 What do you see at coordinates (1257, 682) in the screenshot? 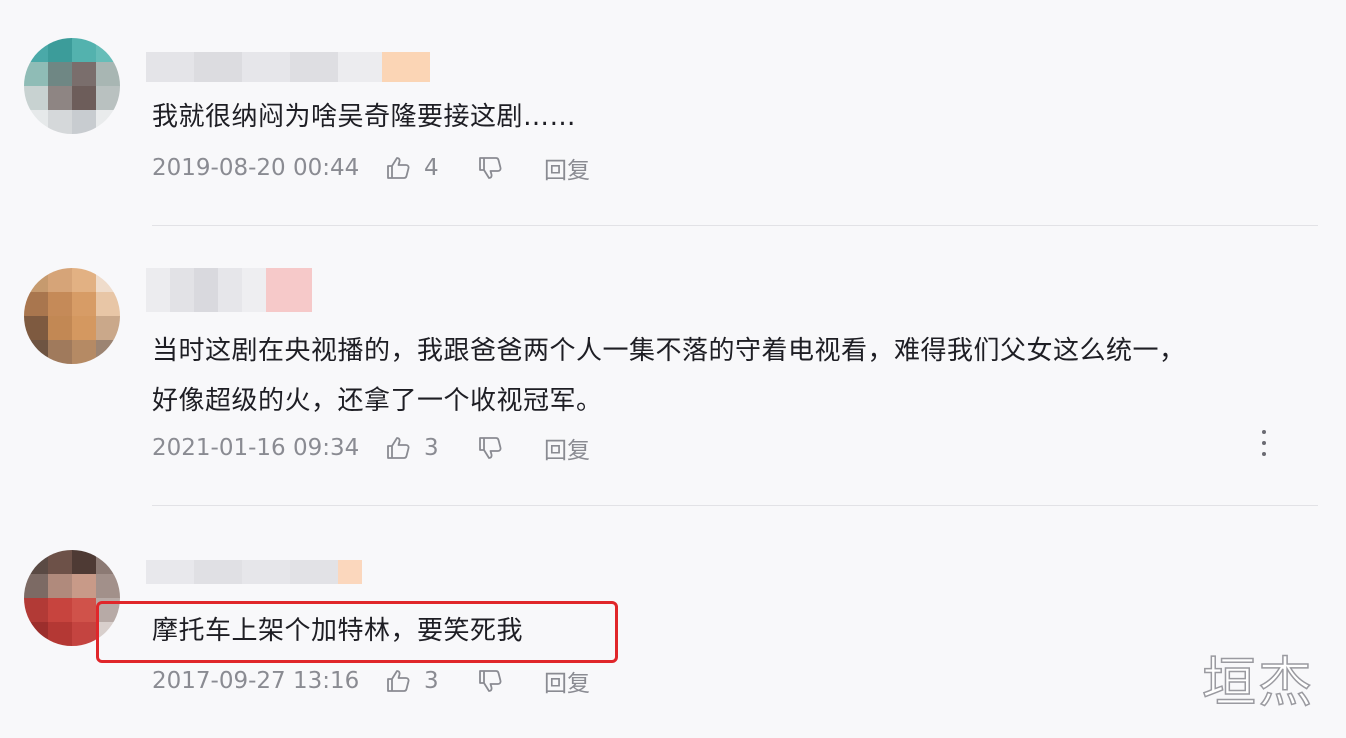
I see `watermark: 垣杰` at bounding box center [1257, 682].